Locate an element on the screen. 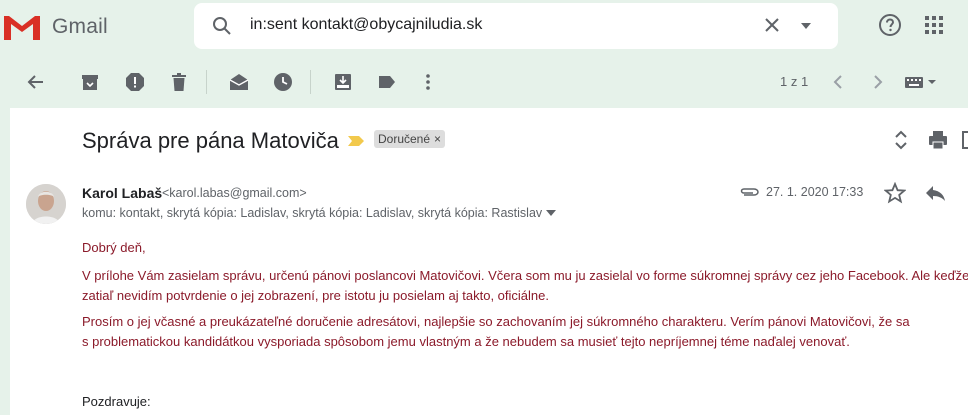 This screenshot has height=415, width=968. app-header: Gmail in:sent kontakt@obycajniludia.sk is located at coordinates (484, 28).